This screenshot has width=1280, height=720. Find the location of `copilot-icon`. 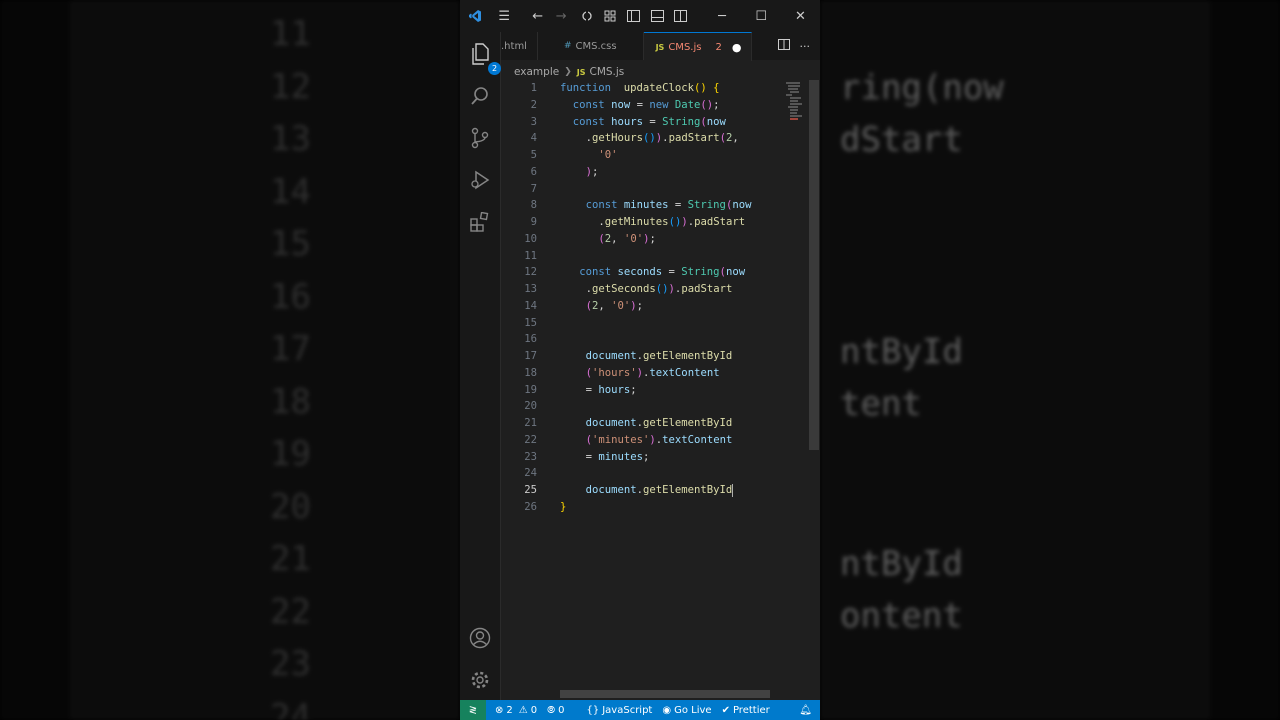

copilot-icon is located at coordinates (587, 16).